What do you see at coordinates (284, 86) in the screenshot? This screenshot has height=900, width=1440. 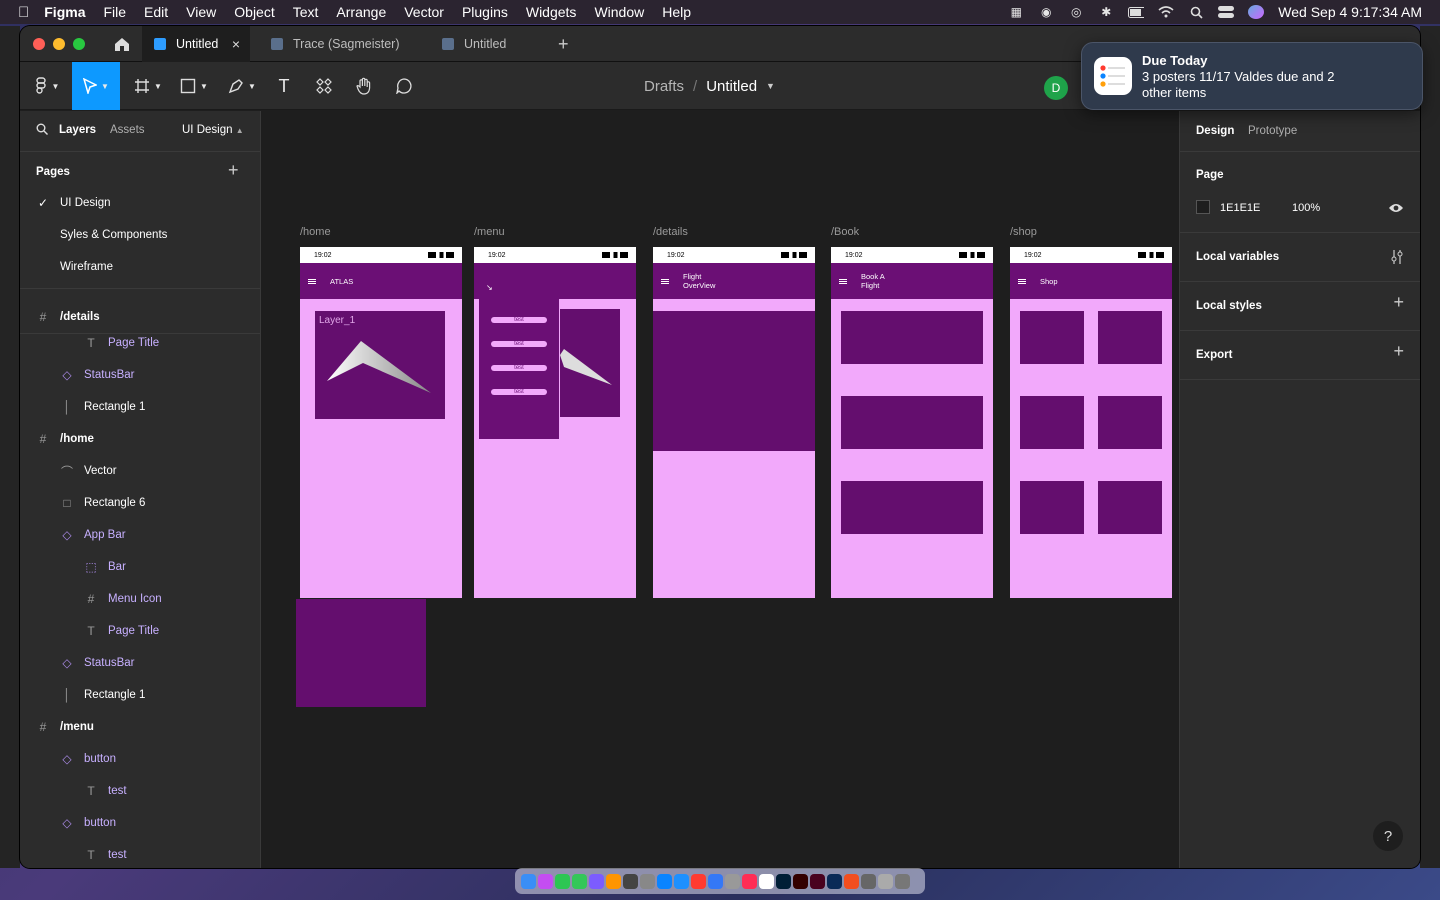 I see `text-tool-icon: T` at bounding box center [284, 86].